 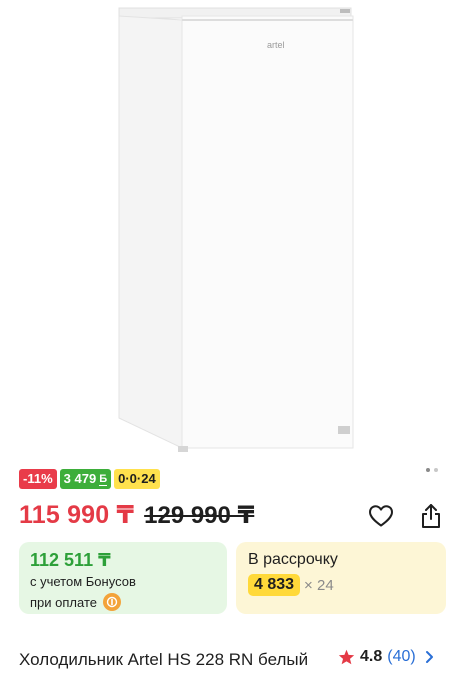 I want to click on price-row: 115 990 ₸ 129 990 ₸, so click(x=136, y=515).